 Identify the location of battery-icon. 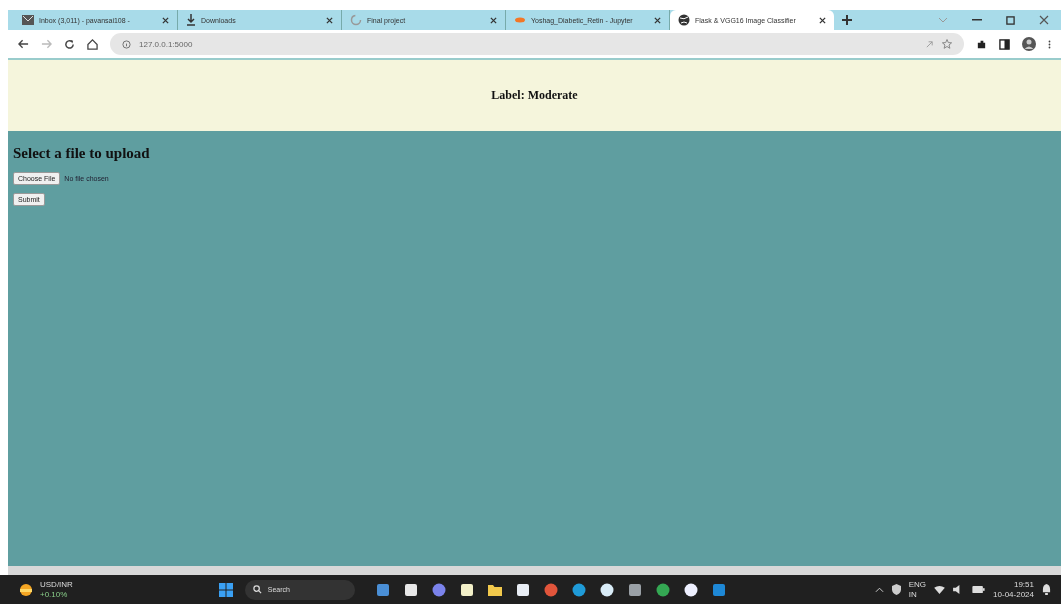
(979, 589).